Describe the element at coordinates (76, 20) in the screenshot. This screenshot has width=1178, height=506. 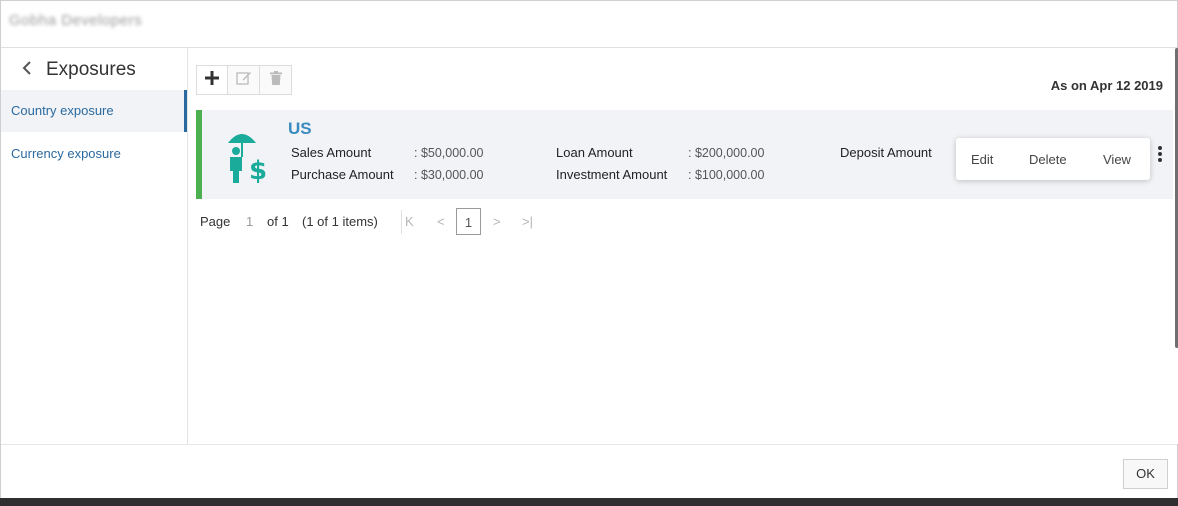
I see `window-title: Gobha Developers` at that location.